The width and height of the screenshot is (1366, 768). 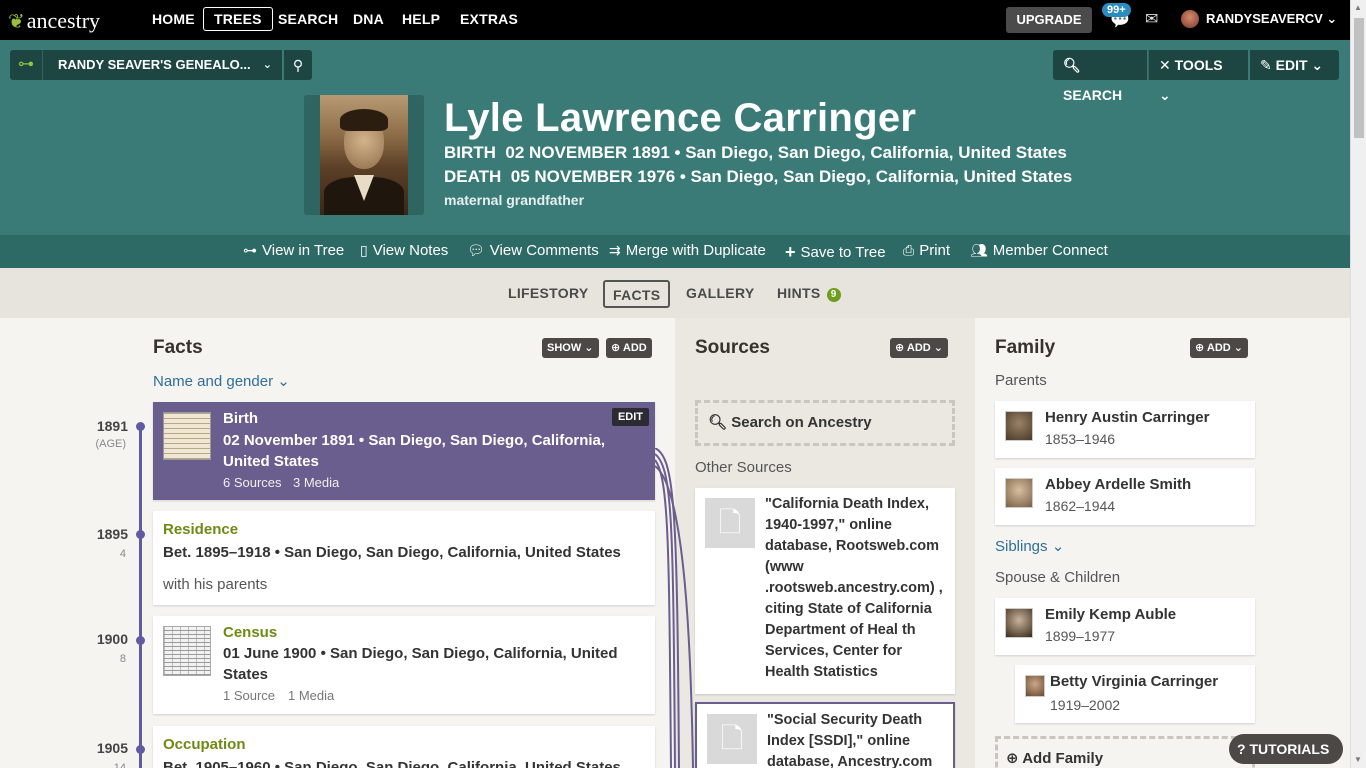 What do you see at coordinates (1058, 577) in the screenshot?
I see `spouse-children-label: Spouse & Children` at bounding box center [1058, 577].